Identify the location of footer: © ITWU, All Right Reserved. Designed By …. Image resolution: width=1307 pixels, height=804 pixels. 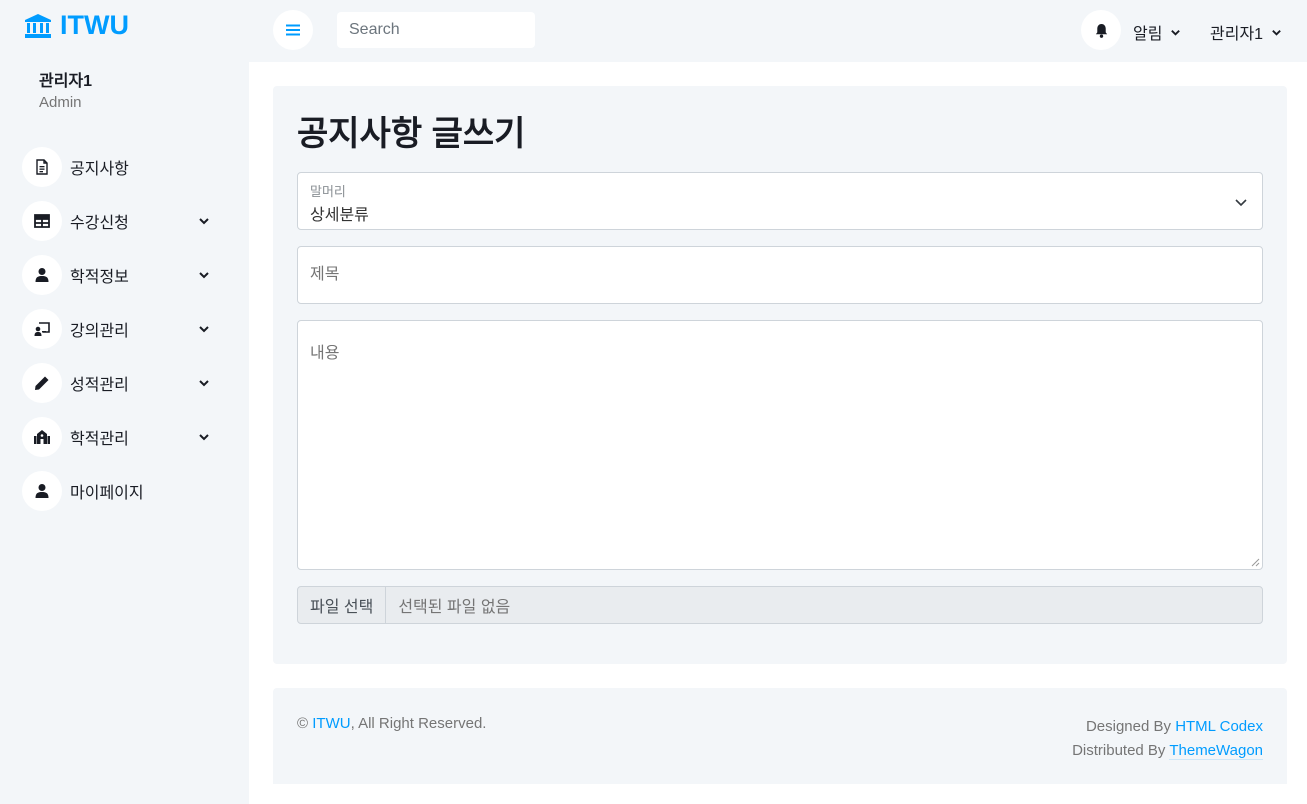
(780, 736).